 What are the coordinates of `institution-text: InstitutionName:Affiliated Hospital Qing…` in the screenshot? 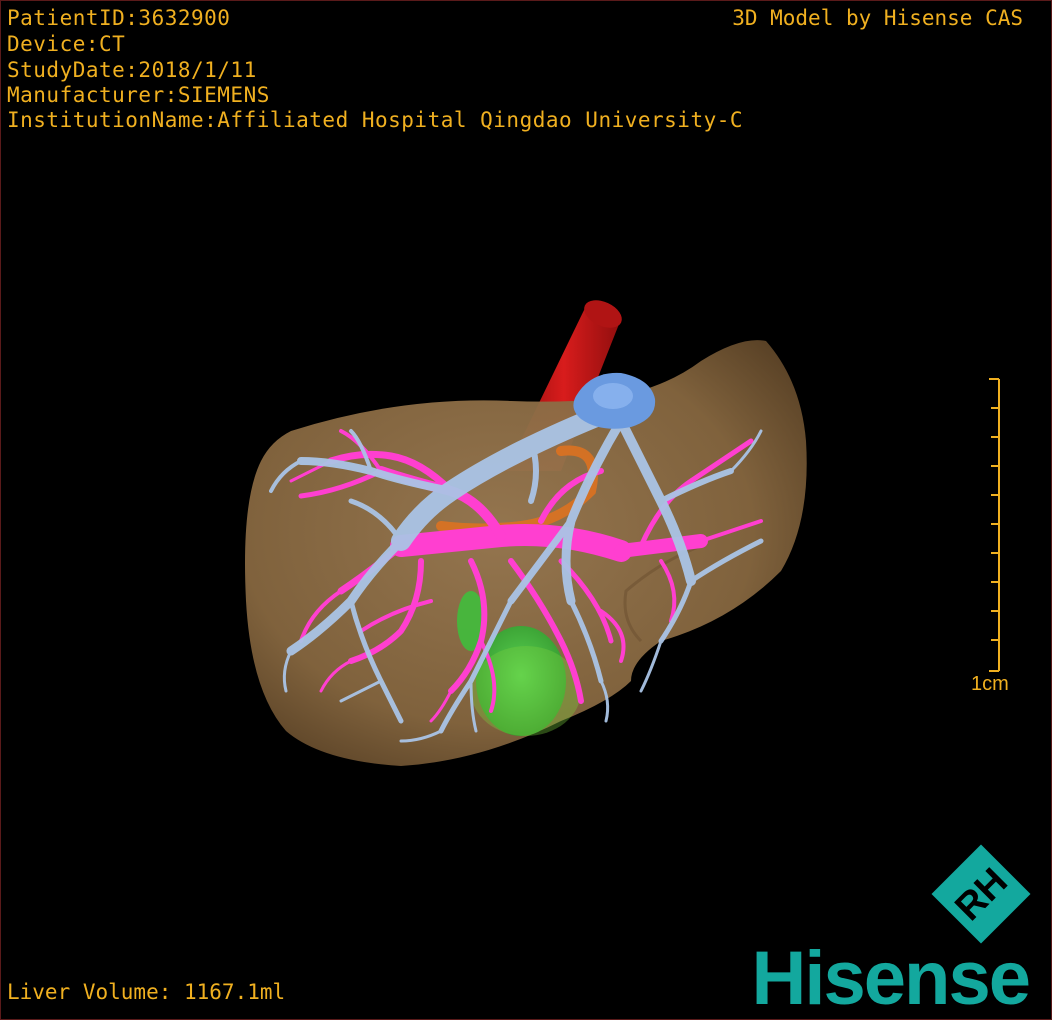 It's located at (375, 120).